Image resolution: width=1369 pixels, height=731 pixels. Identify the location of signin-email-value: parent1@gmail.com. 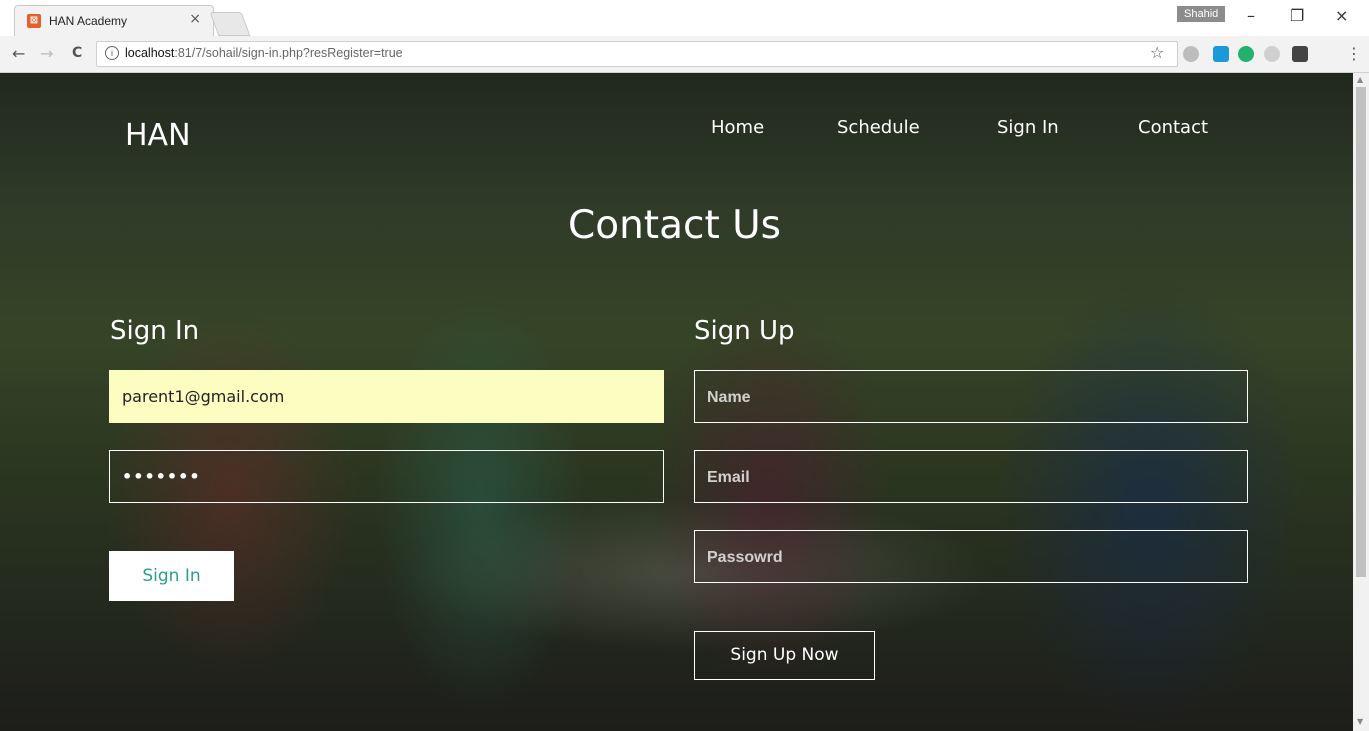
(203, 396).